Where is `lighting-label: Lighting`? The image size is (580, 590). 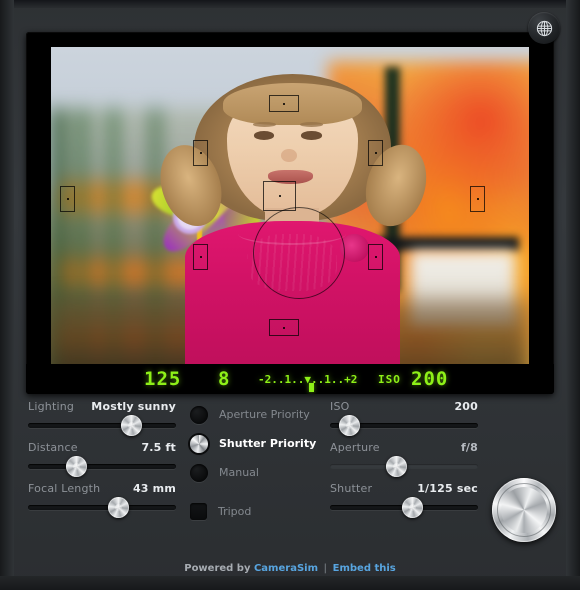
lighting-label: Lighting is located at coordinates (51, 406).